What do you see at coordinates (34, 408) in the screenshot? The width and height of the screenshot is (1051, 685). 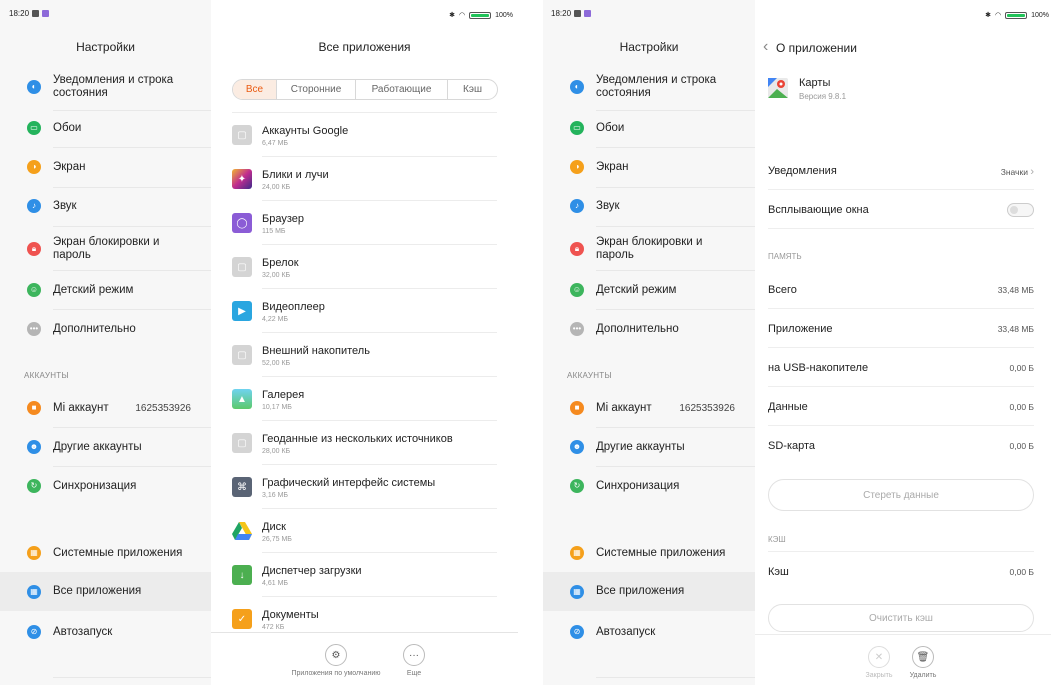 I see `mi-account-icon: ■` at bounding box center [34, 408].